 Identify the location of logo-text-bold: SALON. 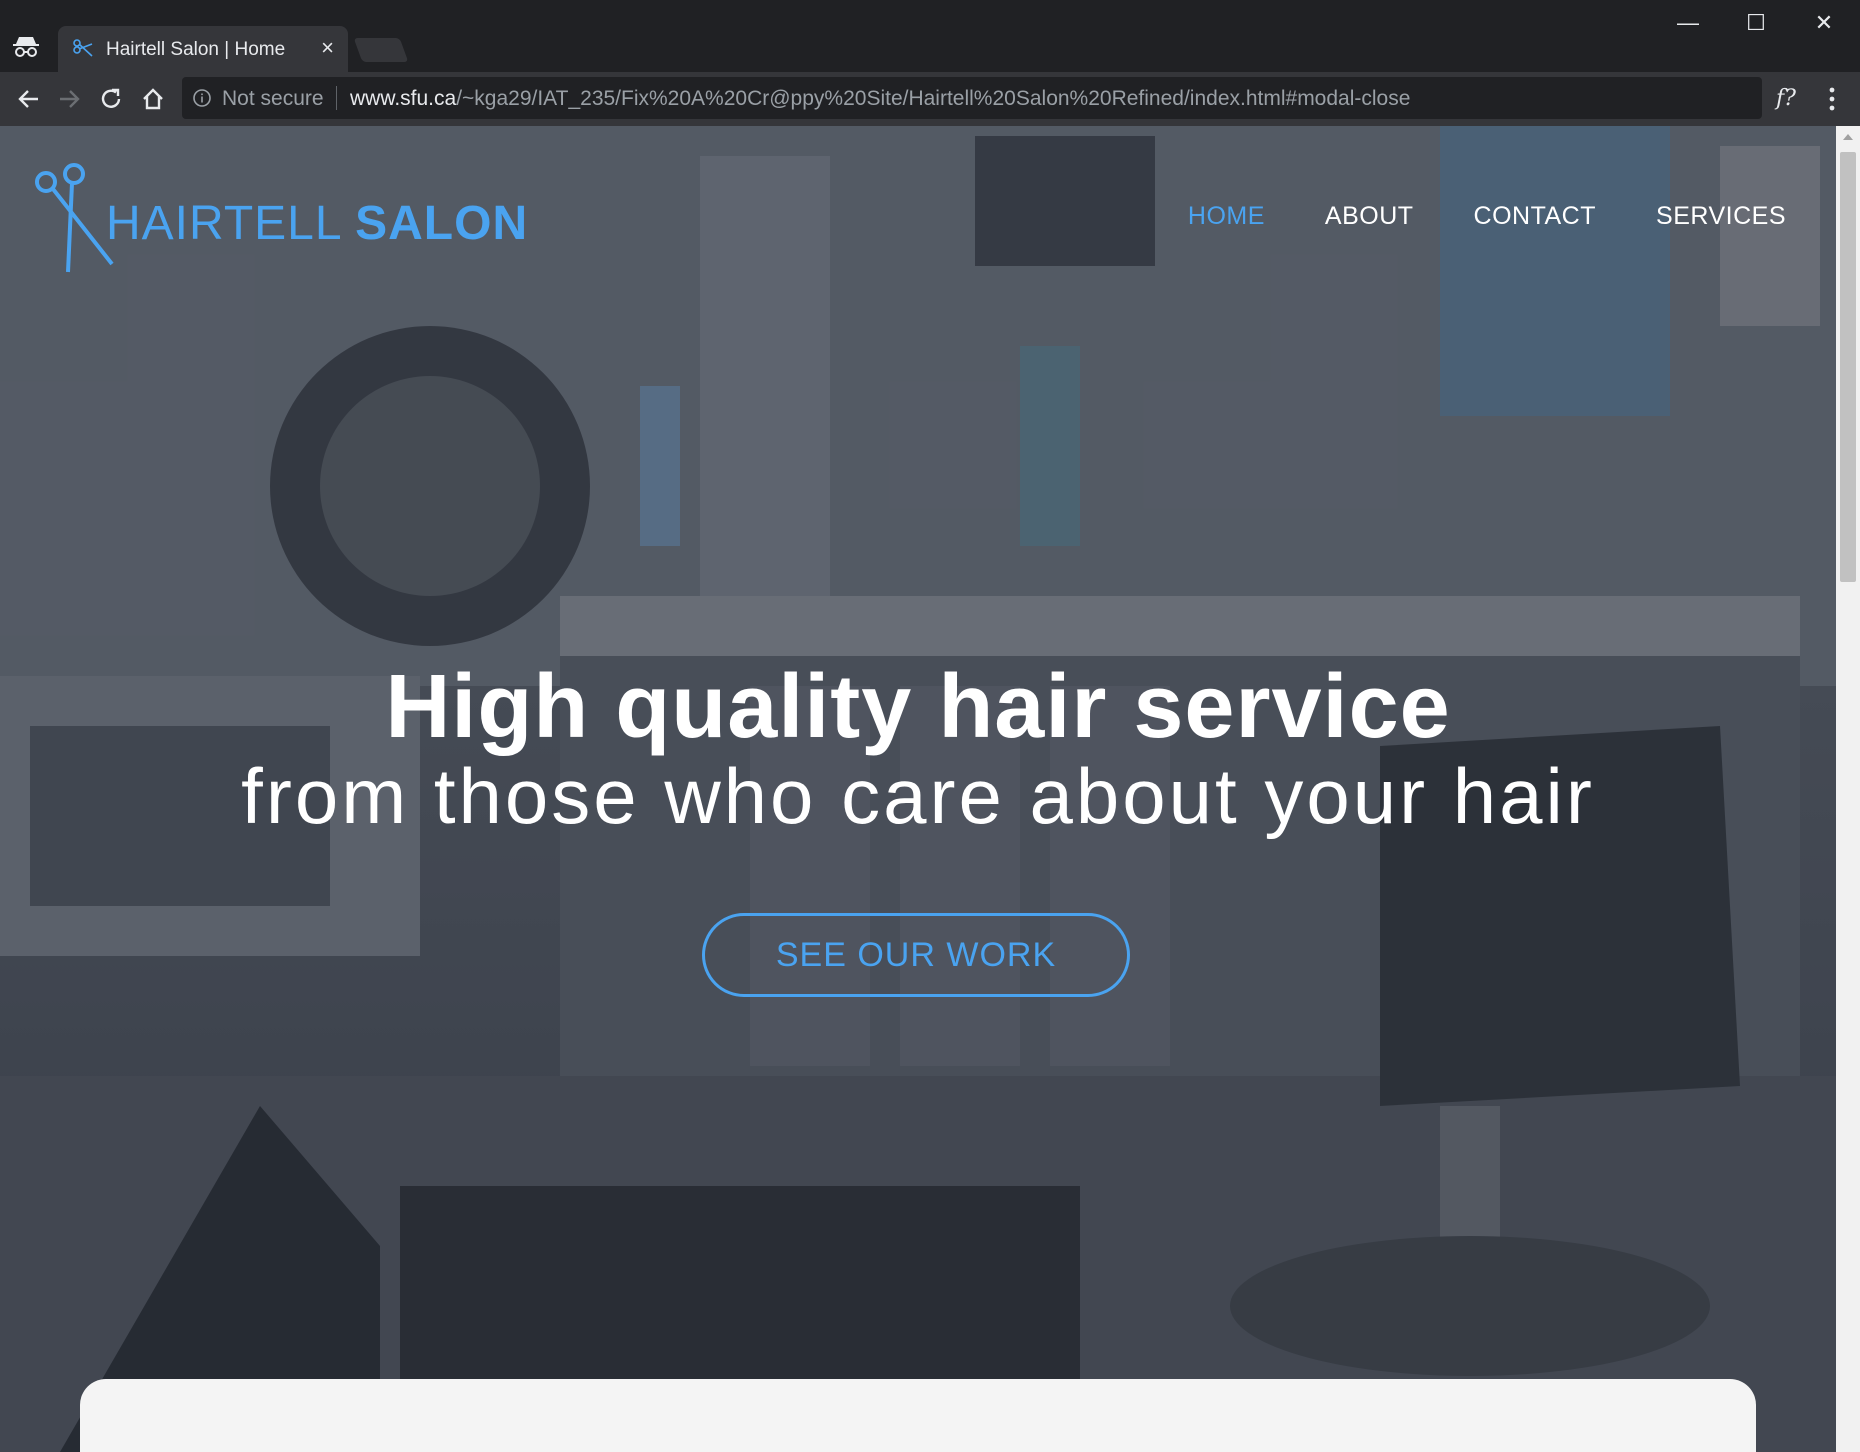
(442, 223).